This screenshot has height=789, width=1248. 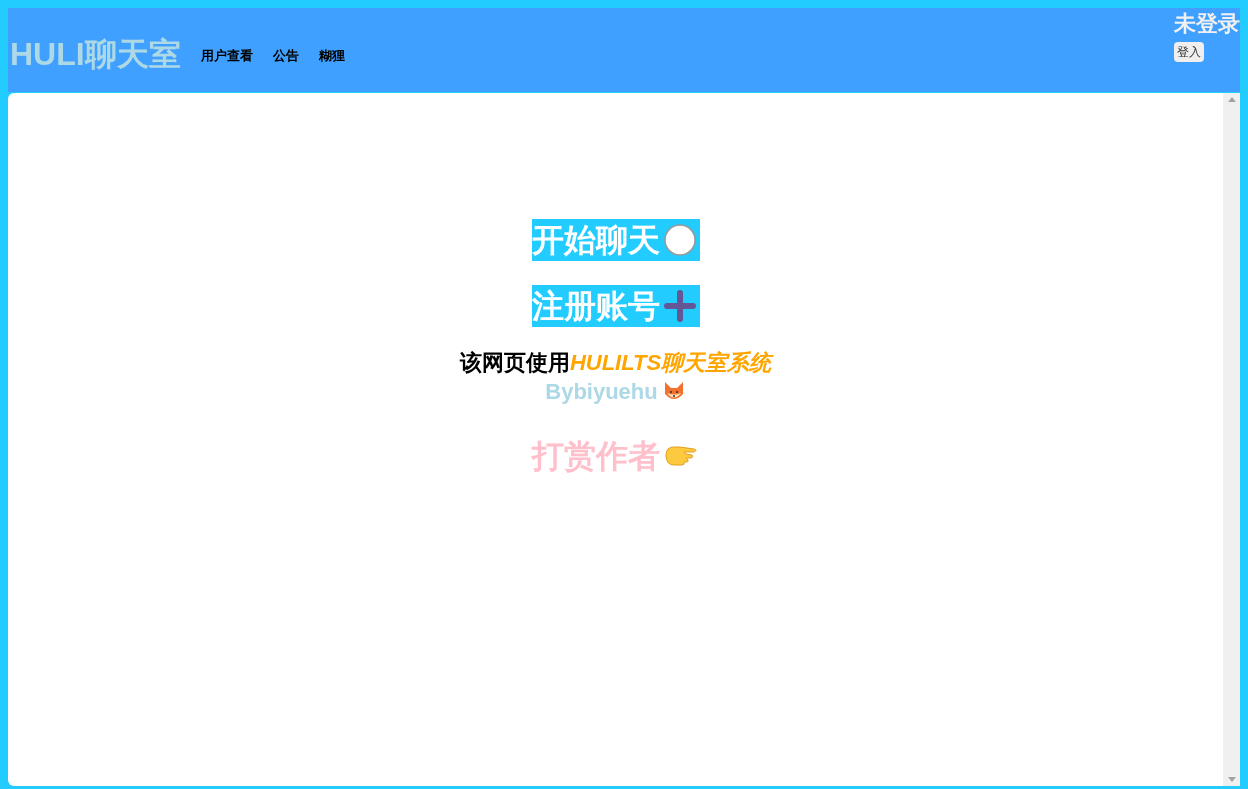 I want to click on scroll-up-icon, so click(x=1231, y=99).